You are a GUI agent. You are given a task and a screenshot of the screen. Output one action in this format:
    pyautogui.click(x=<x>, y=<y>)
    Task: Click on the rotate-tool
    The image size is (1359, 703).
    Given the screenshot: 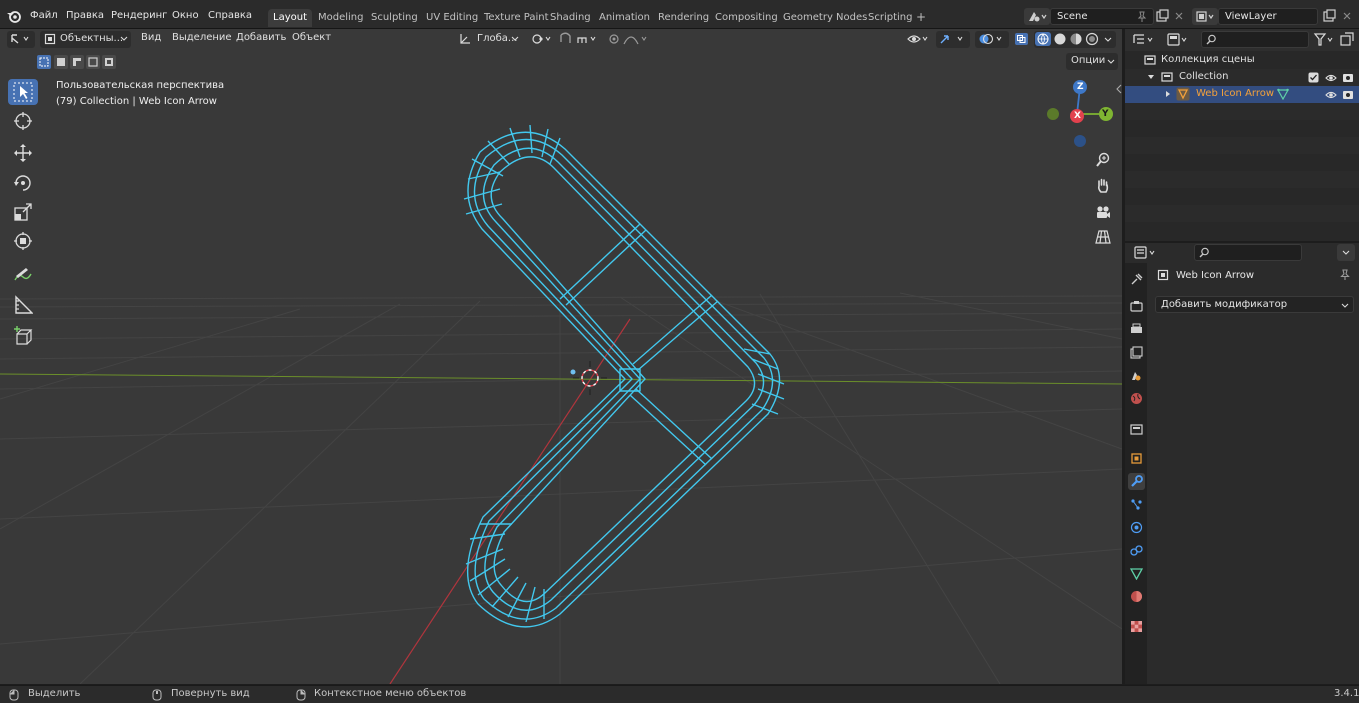 What is the action you would take?
    pyautogui.click(x=23, y=183)
    